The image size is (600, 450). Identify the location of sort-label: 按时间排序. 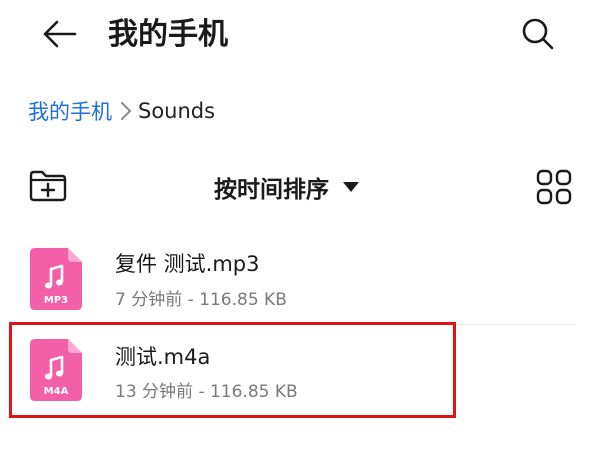
(271, 190).